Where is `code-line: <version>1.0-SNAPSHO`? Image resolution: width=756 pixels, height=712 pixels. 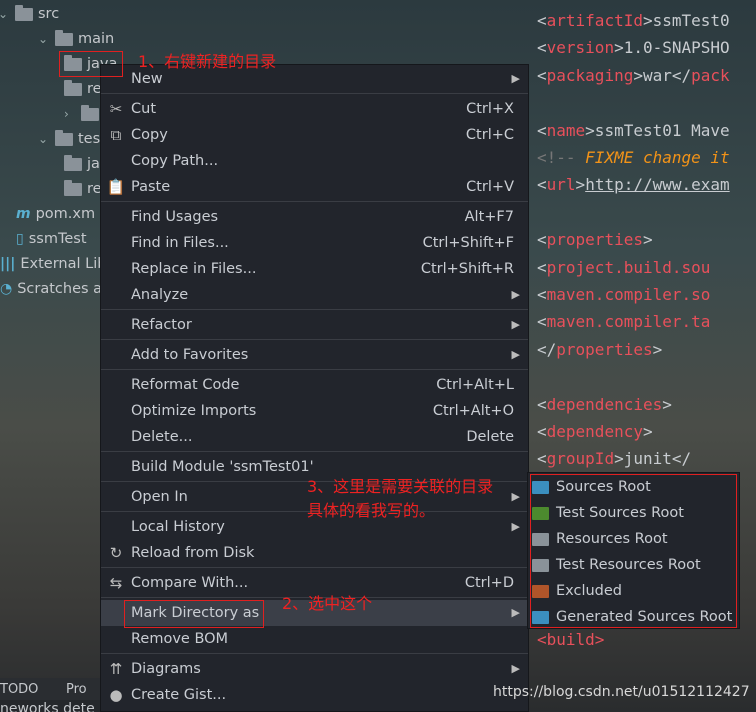
code-line: <version>1.0-SNAPSHO is located at coordinates (633, 47).